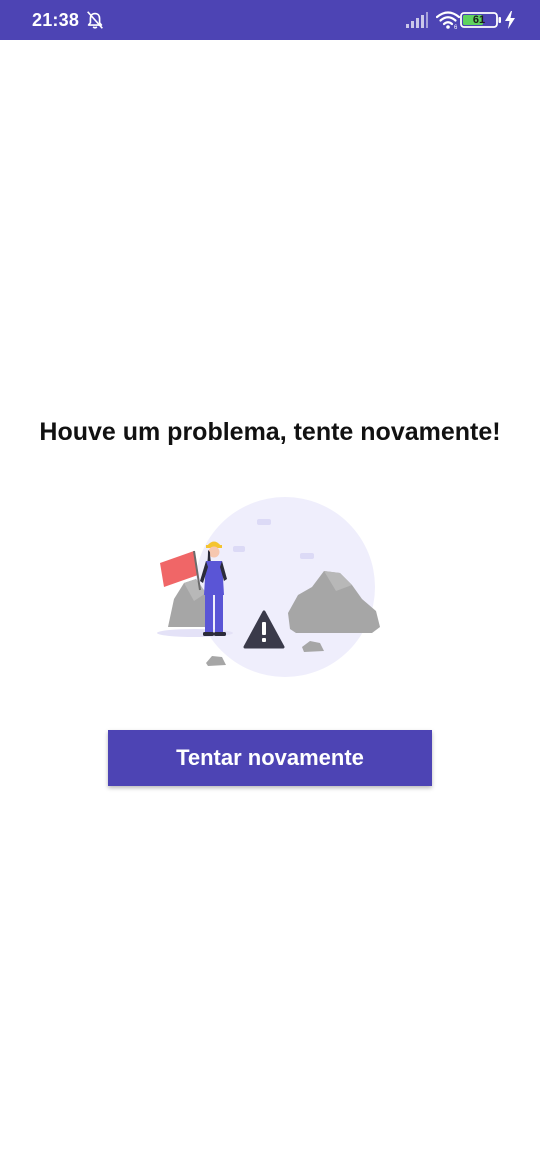  Describe the element at coordinates (270, 758) in the screenshot. I see `retry-button: Tentar novamente` at that location.